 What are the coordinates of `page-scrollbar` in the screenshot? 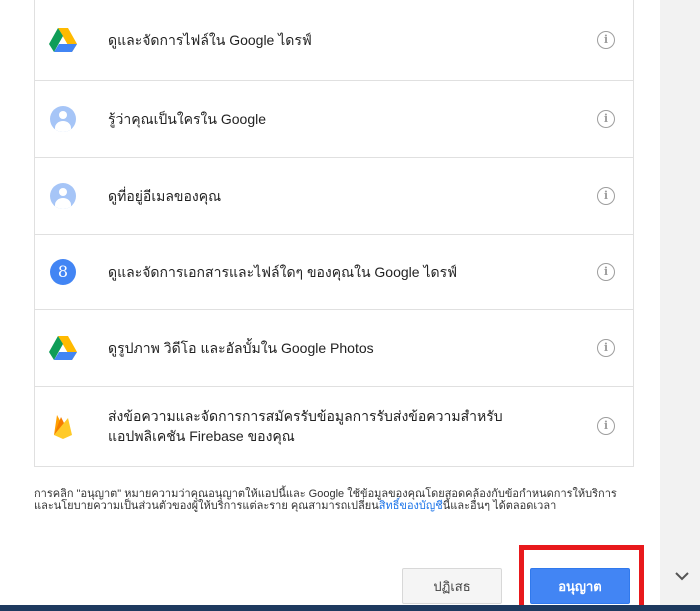 It's located at (680, 305).